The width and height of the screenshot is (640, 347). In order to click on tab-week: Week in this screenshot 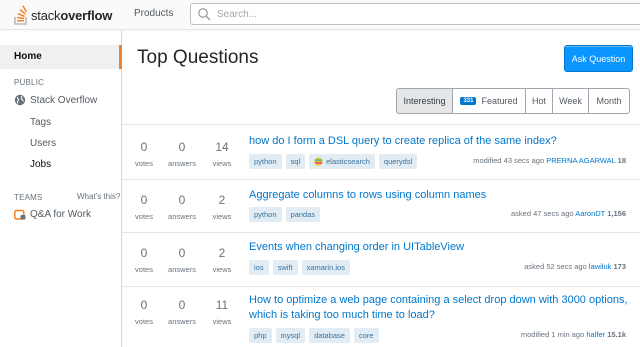, I will do `click(571, 101)`.